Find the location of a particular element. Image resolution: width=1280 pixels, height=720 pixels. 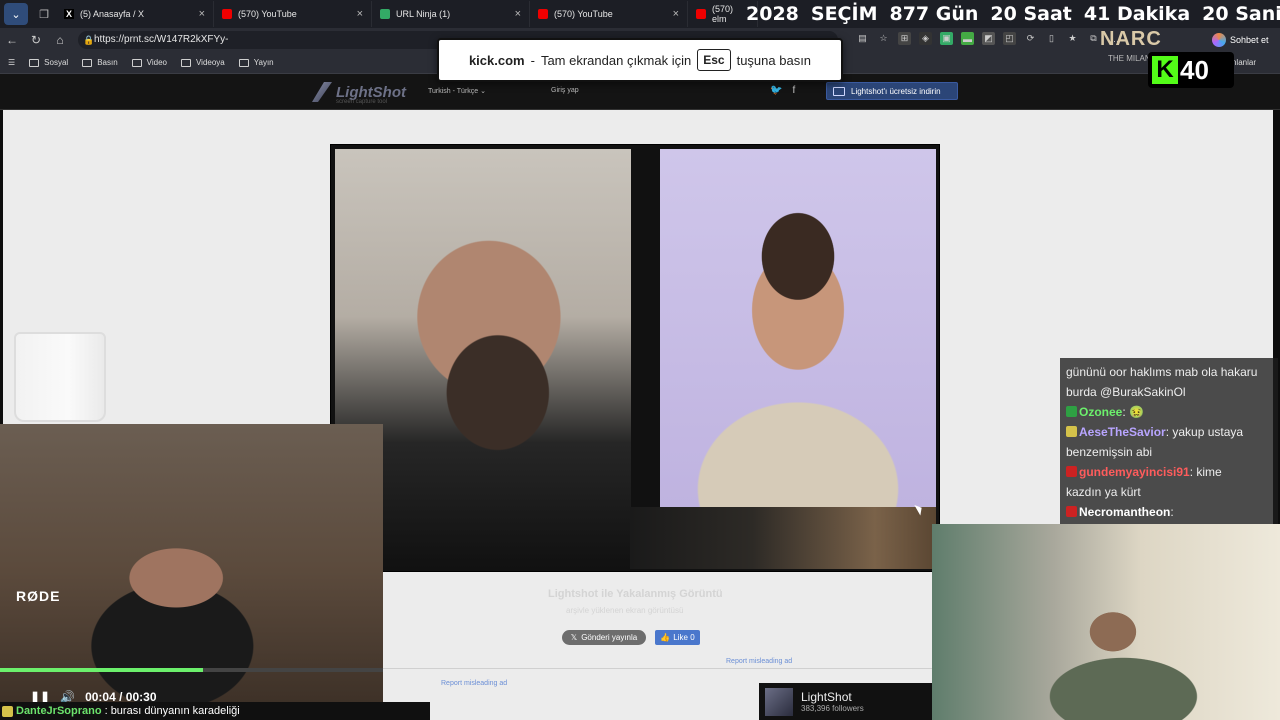

bookmark-folder-yayin: Yayın is located at coordinates (256, 62).